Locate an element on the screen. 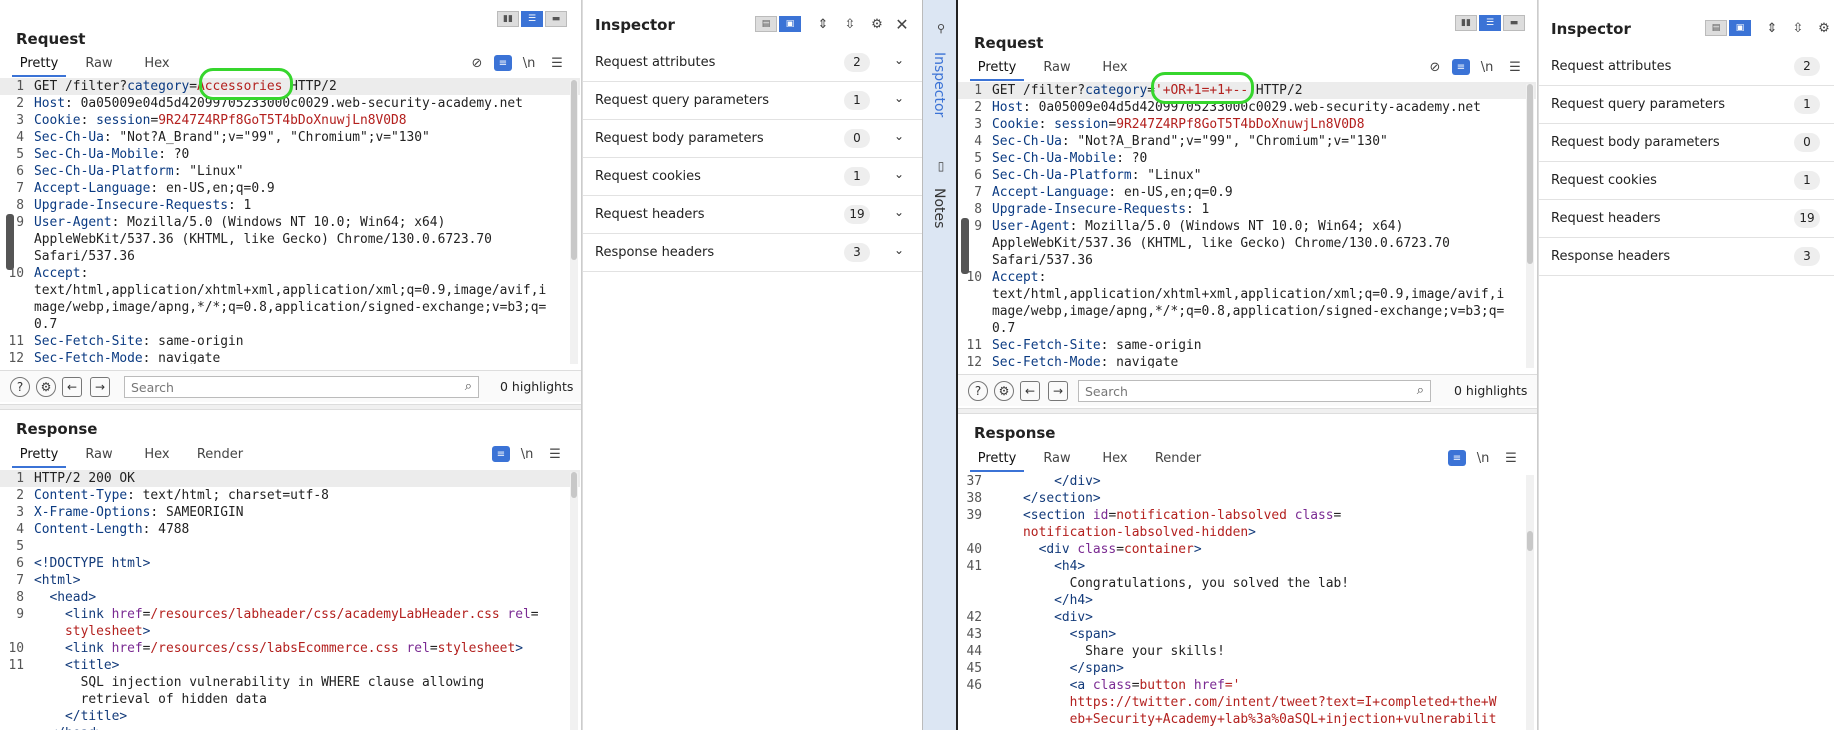 This screenshot has width=1834, height=730. code-line: 37 </div> is located at coordinates (1247, 481).